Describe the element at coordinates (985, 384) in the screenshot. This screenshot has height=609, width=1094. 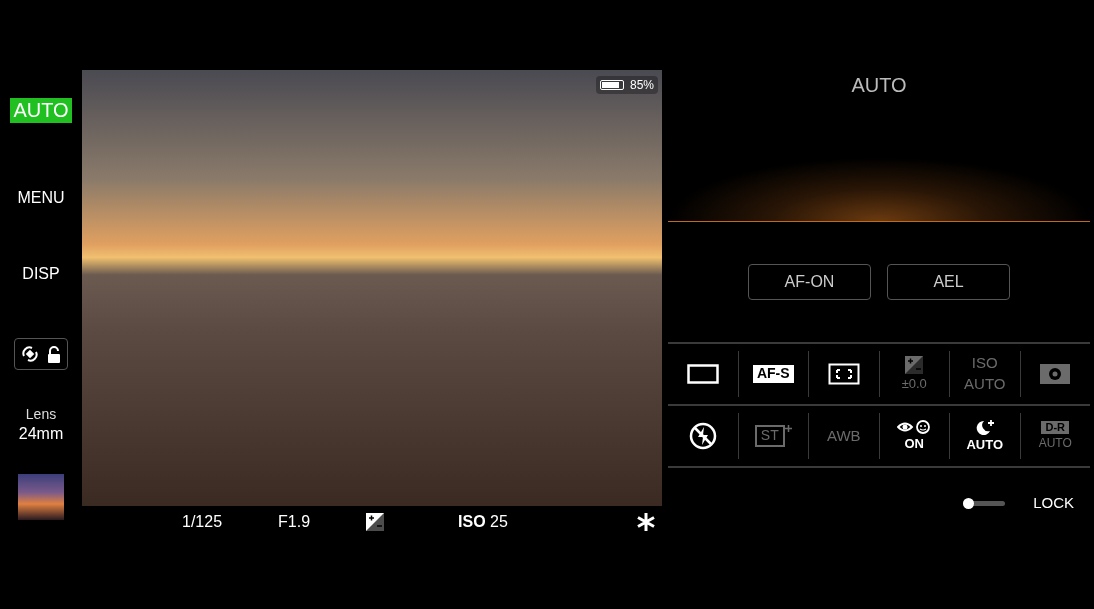
I see `setting-label: AUTO` at that location.